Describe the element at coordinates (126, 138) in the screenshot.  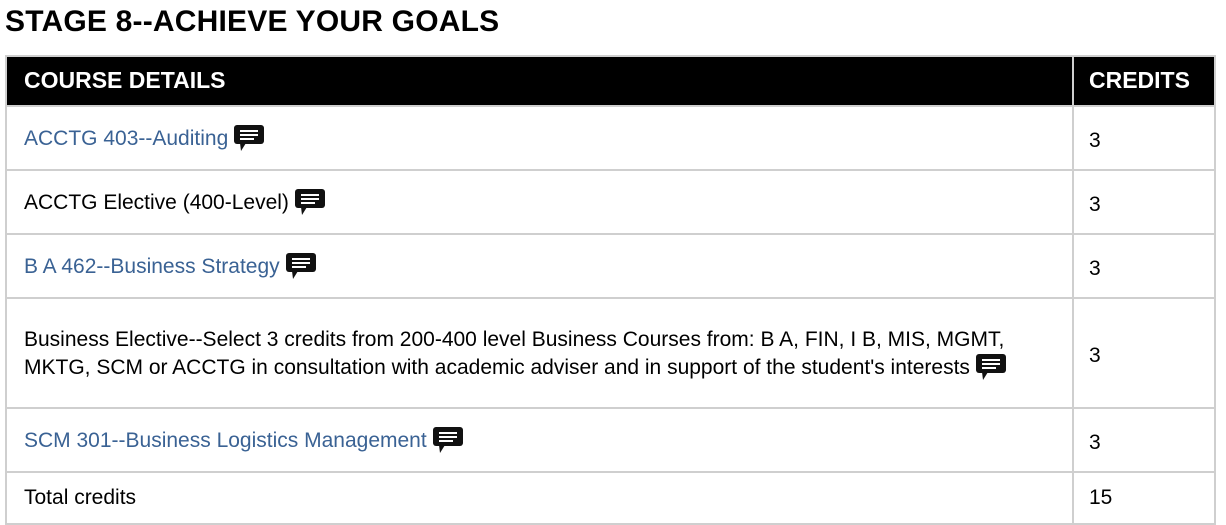
I see `course-link-acctg-403: ACCTG 403--Auditing` at that location.